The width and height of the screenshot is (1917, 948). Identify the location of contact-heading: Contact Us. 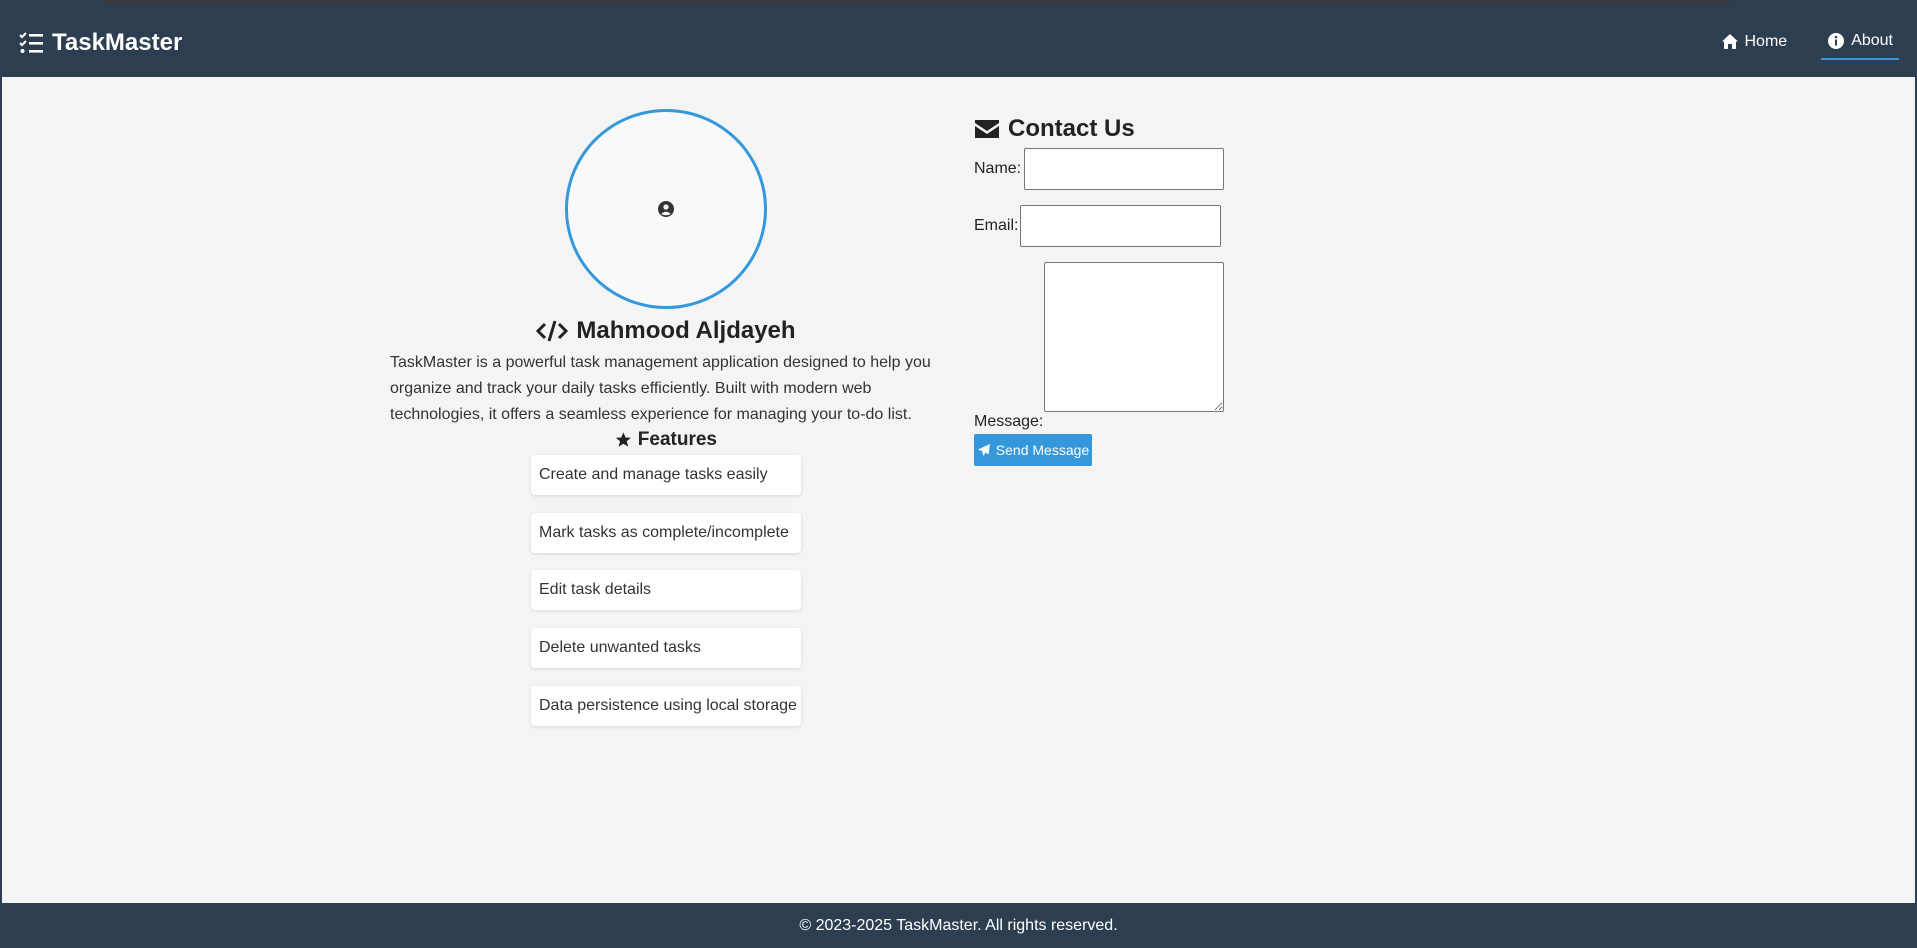
(1054, 129).